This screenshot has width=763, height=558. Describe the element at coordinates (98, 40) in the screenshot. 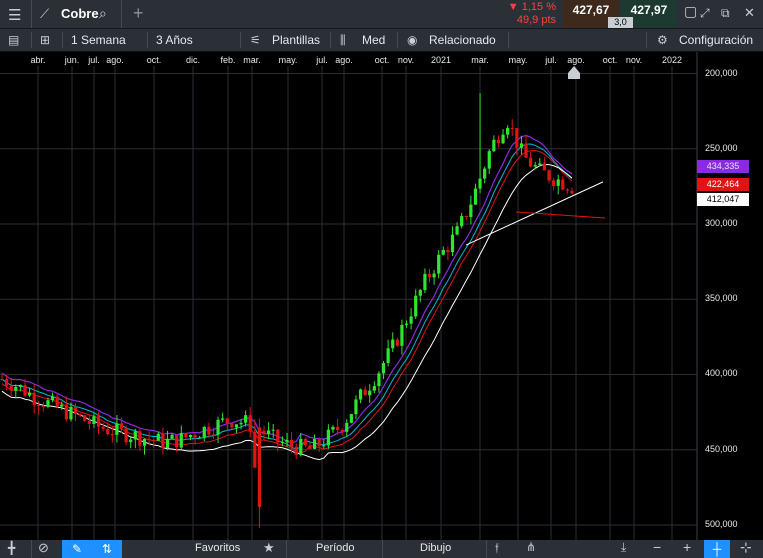

I see `interval-select: 1 Semana` at that location.